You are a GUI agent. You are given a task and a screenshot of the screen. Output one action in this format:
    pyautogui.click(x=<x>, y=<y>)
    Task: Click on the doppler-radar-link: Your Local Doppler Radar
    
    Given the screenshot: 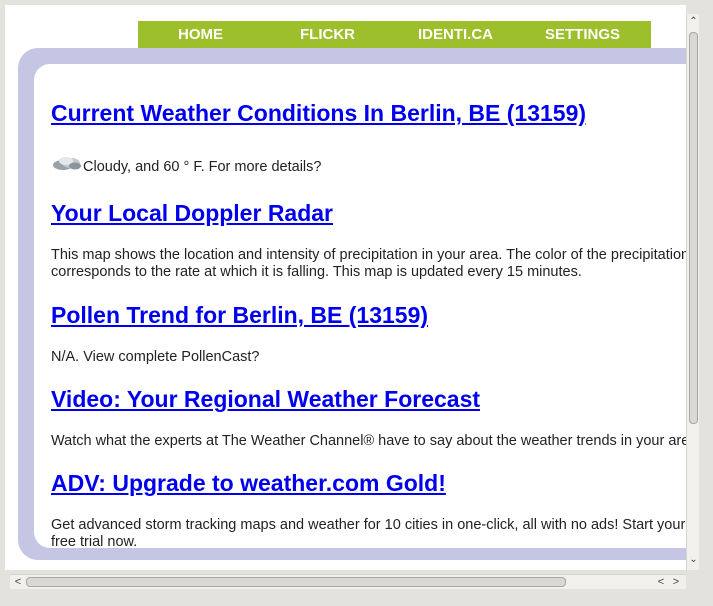 What is the action you would take?
    pyautogui.click(x=192, y=213)
    